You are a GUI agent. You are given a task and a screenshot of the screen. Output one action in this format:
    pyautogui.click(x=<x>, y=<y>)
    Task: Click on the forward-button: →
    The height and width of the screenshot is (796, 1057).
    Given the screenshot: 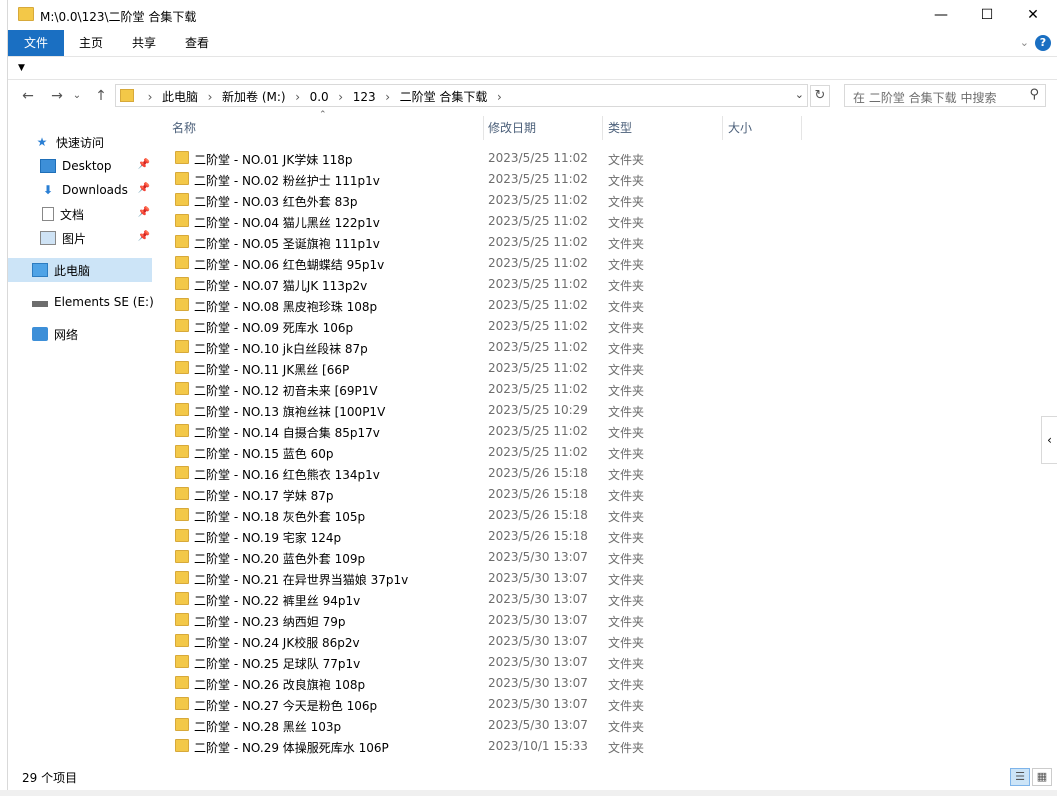 What is the action you would take?
    pyautogui.click(x=57, y=96)
    